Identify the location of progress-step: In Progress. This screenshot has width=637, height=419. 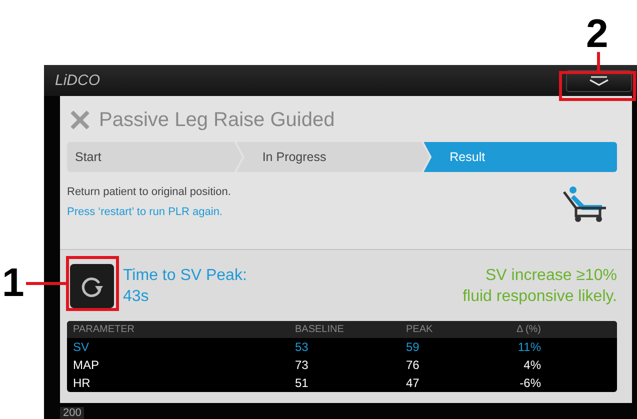
(333, 157).